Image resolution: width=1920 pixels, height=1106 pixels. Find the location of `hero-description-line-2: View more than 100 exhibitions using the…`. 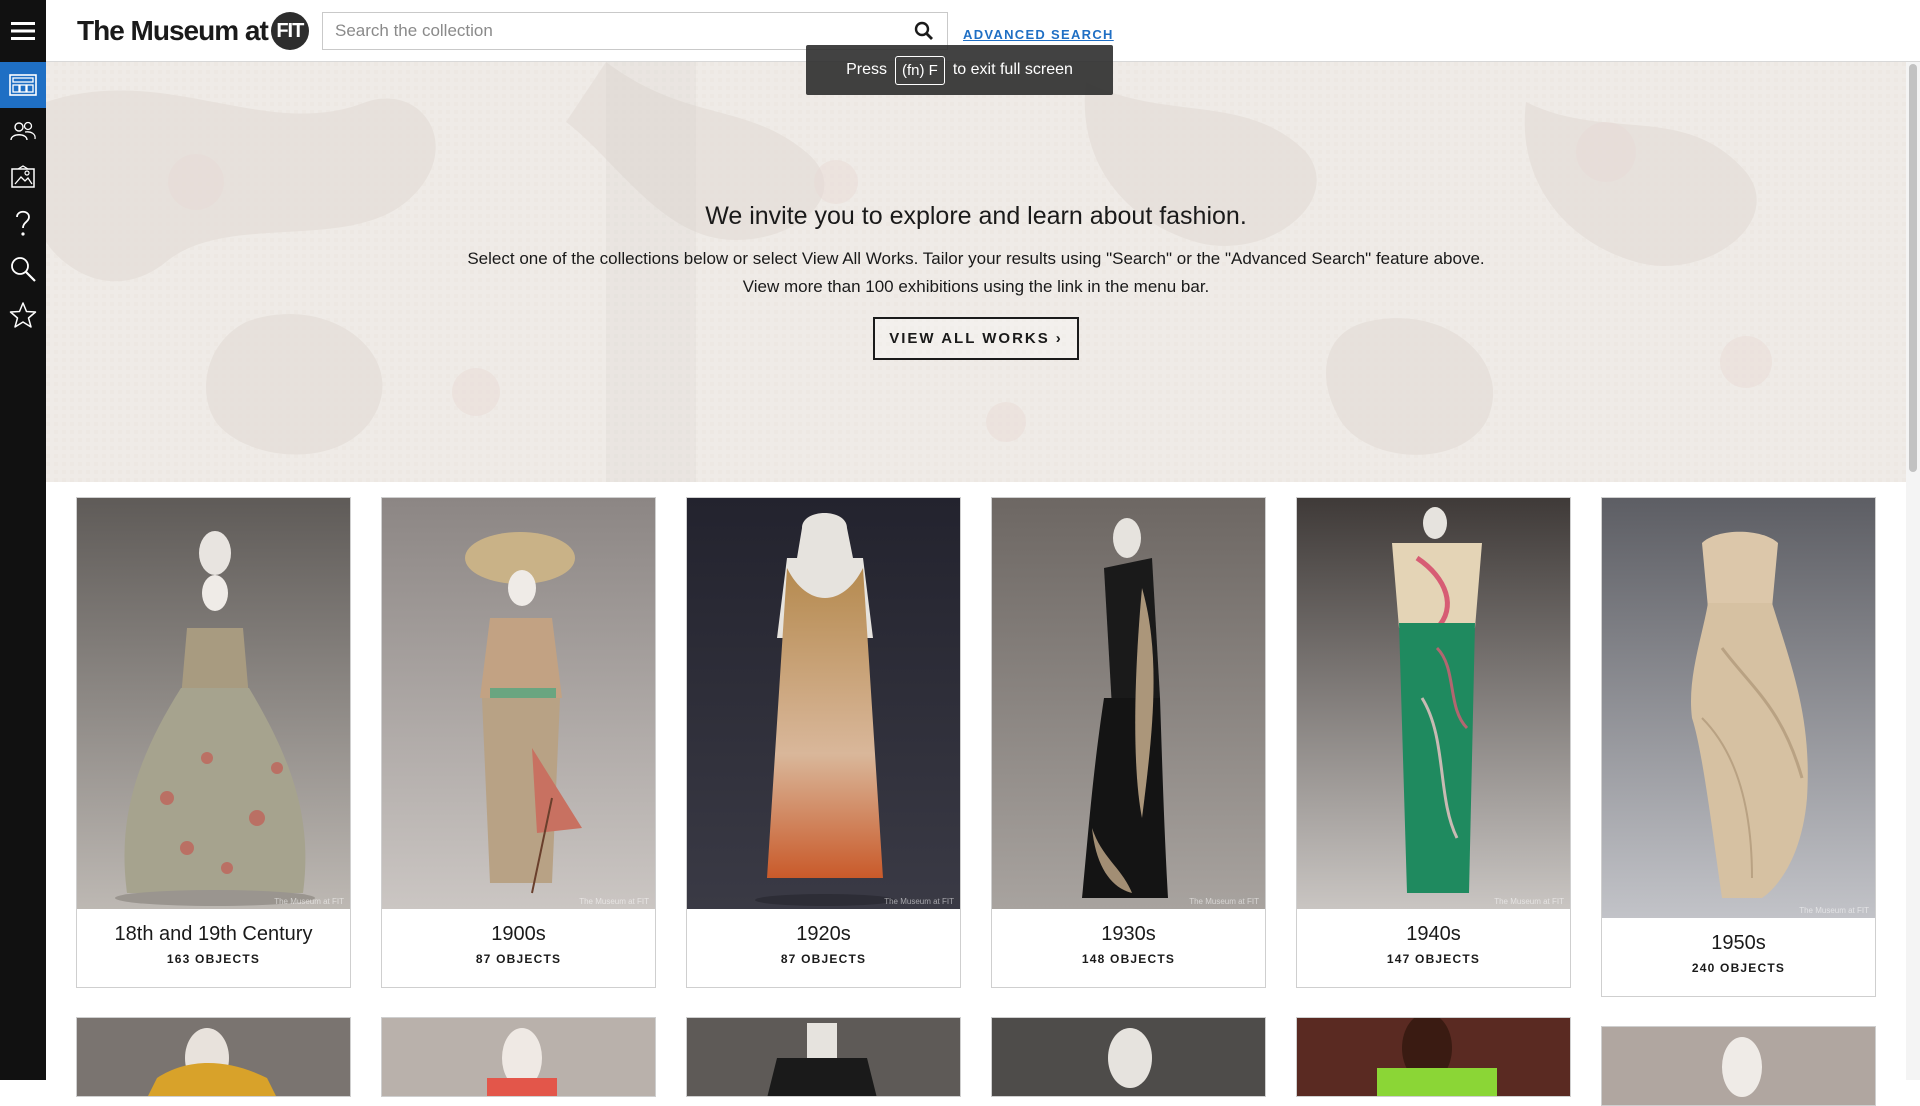

hero-description-line-2: View more than 100 exhibitions using the… is located at coordinates (976, 286).